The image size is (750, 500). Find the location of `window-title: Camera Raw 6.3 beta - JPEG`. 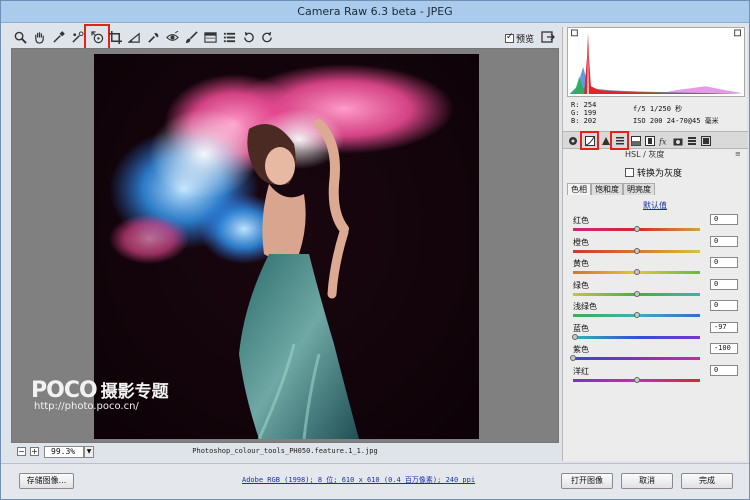

window-title: Camera Raw 6.3 beta - JPEG is located at coordinates (375, 11).